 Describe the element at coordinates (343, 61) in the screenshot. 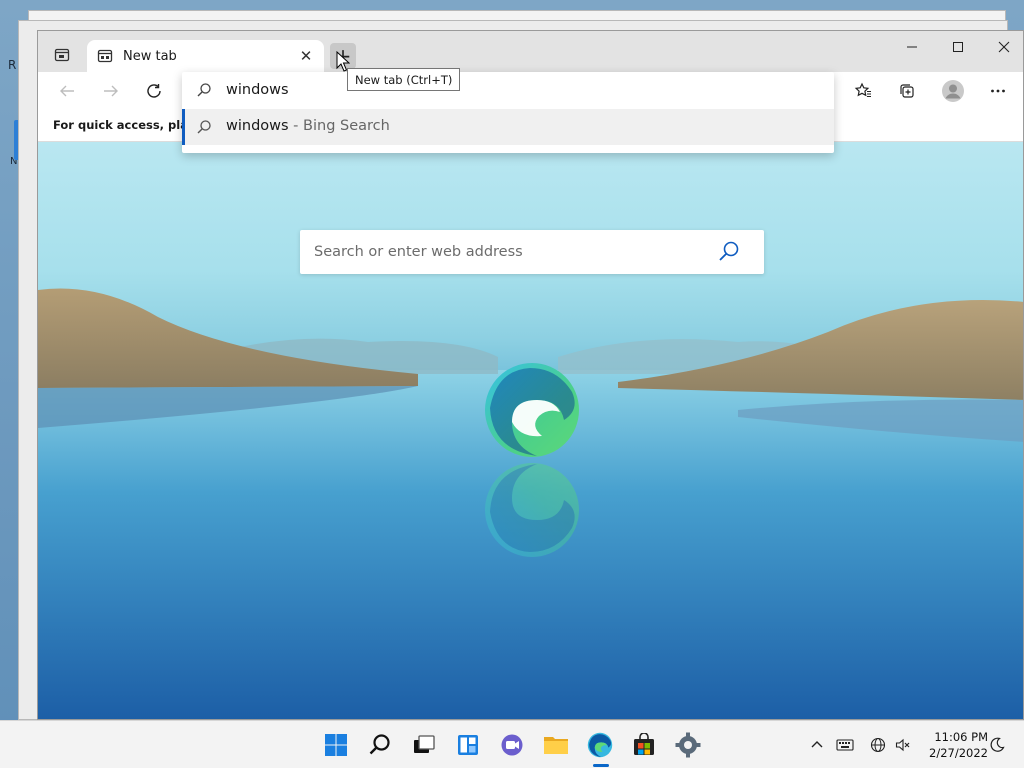

I see `mouse-cursor-icon` at that location.